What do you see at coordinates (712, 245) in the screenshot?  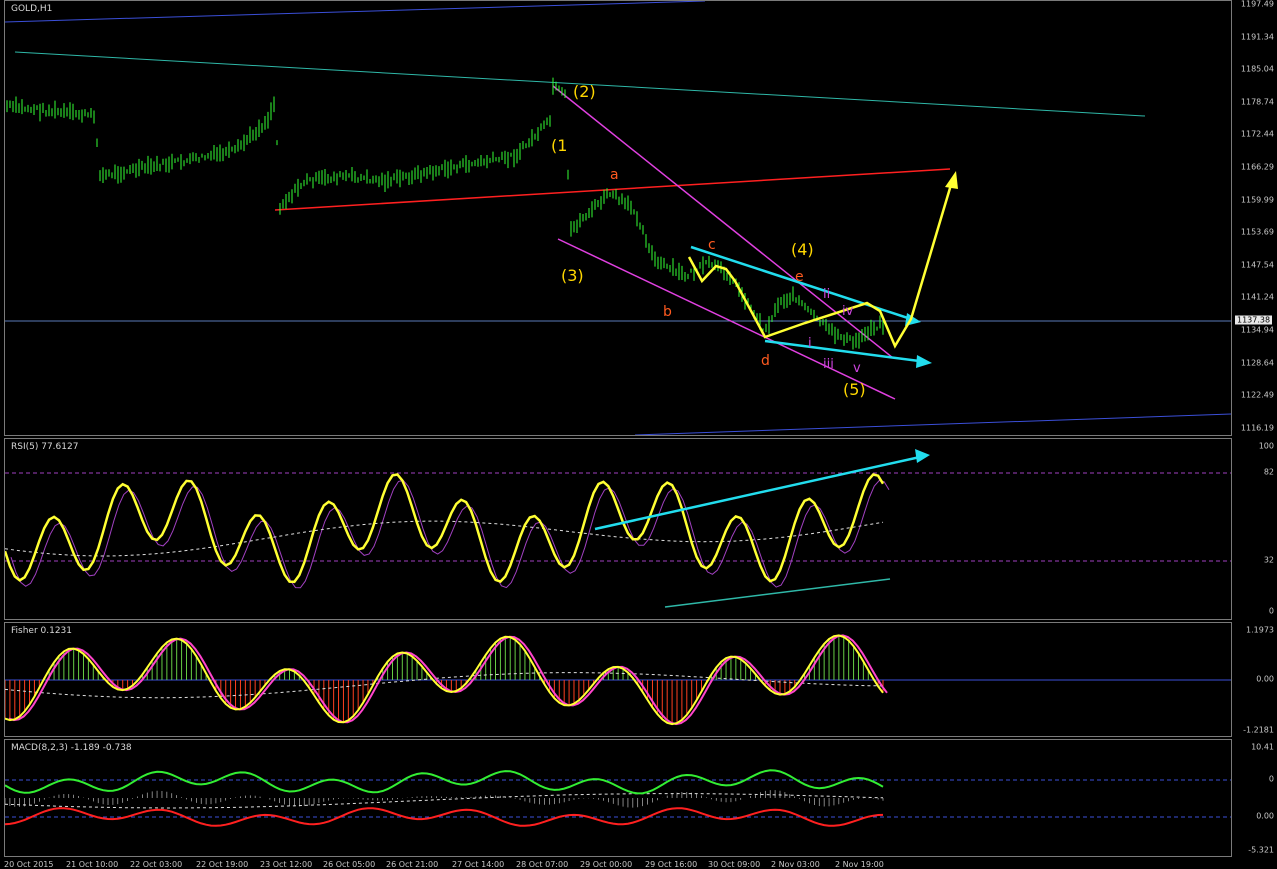 I see `wave-label-c: c` at bounding box center [712, 245].